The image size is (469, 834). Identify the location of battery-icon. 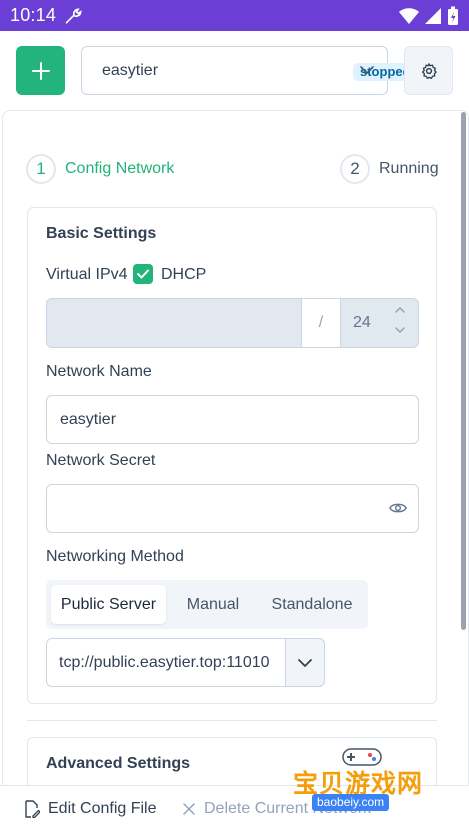
(453, 15).